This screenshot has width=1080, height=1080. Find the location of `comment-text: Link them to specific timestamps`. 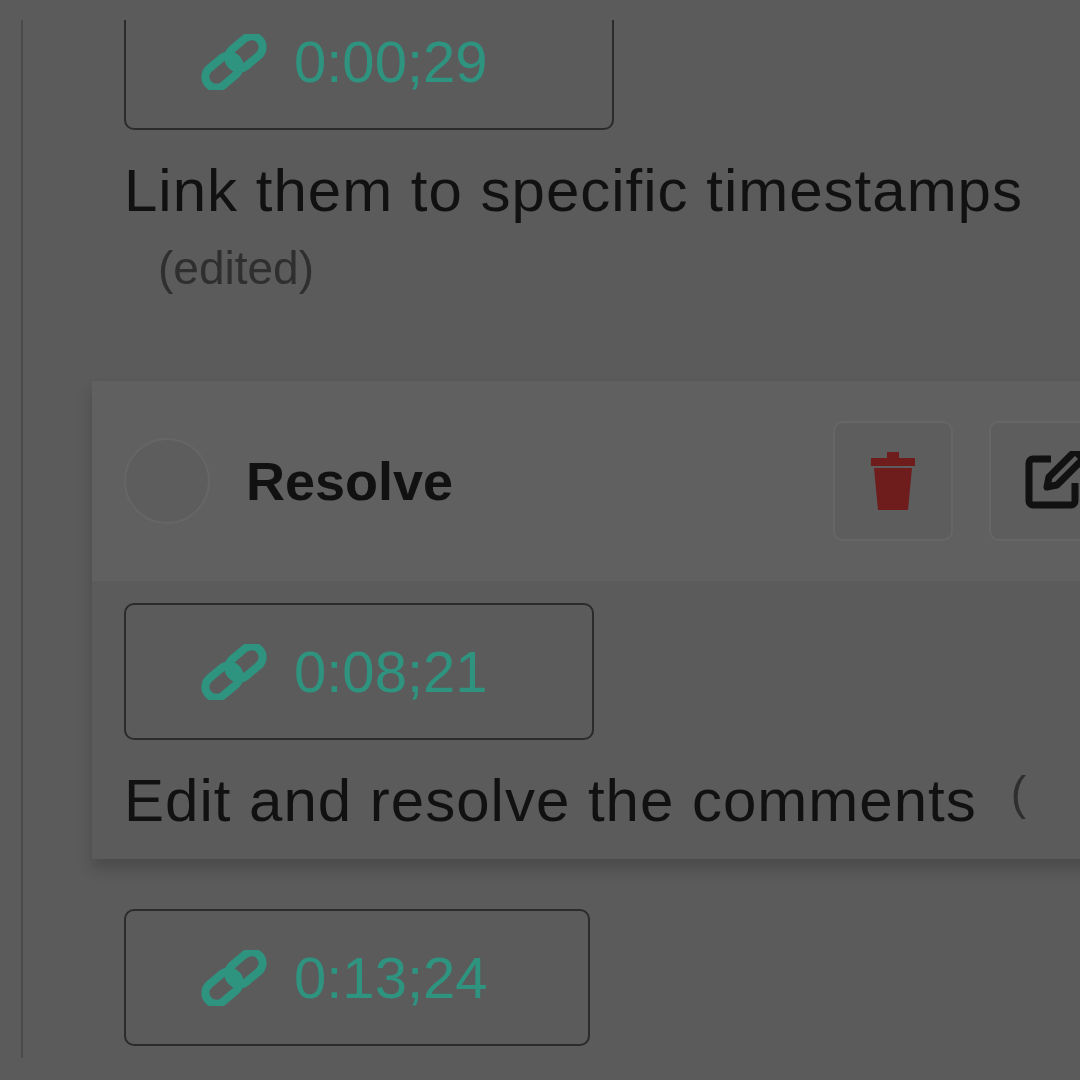

comment-text: Link them to specific timestamps is located at coordinates (573, 190).